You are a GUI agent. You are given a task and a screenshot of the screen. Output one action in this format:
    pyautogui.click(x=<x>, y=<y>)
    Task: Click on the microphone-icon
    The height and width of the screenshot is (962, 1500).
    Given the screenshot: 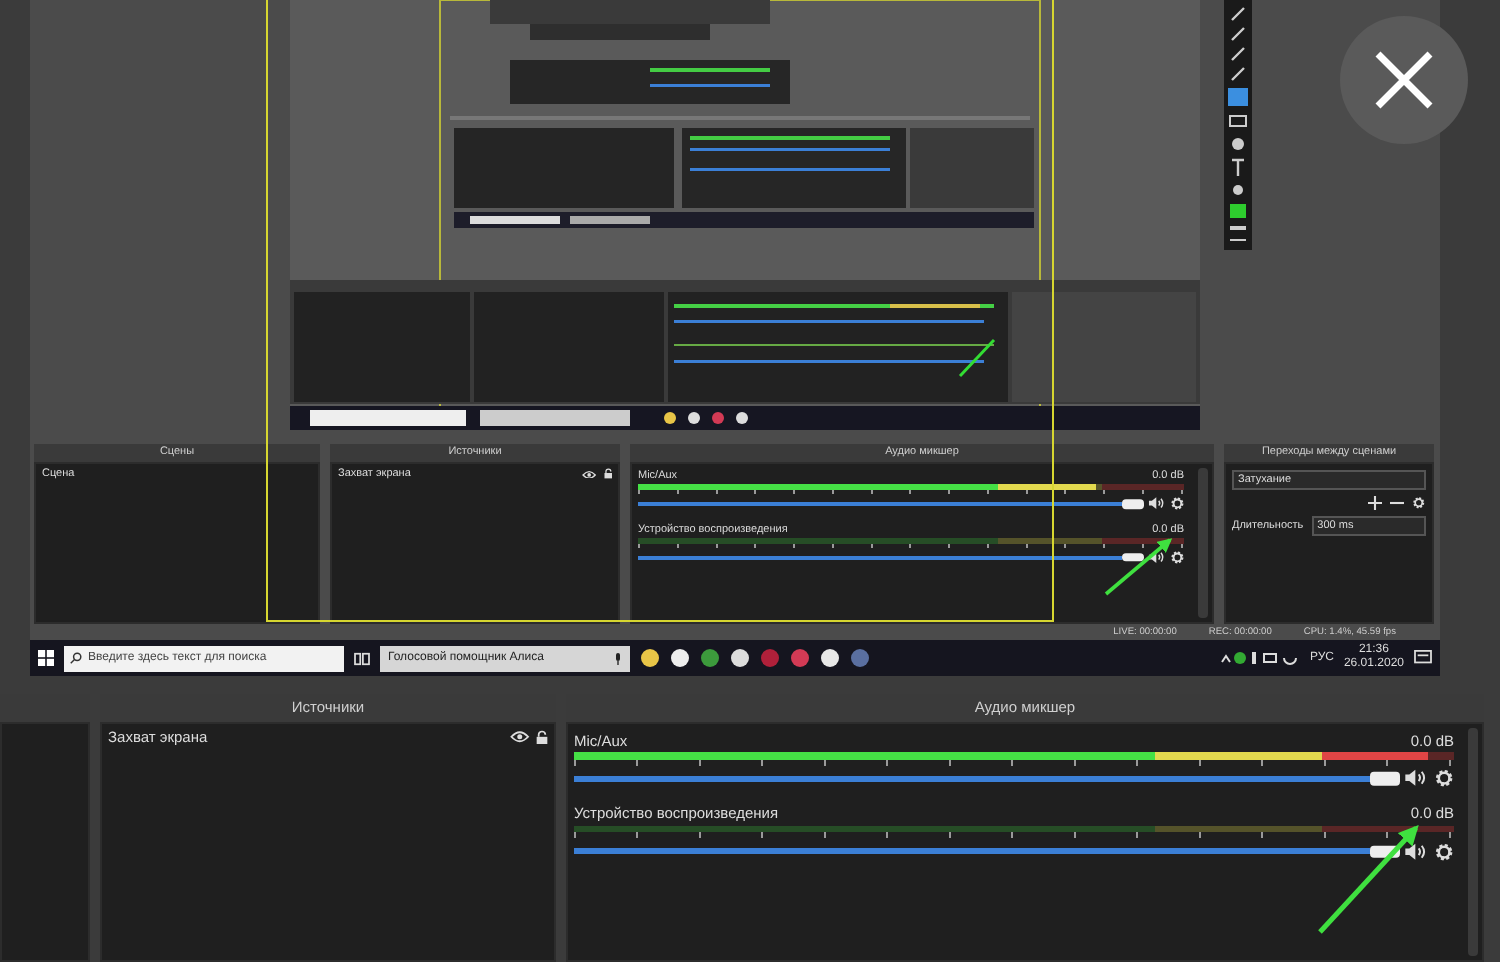 What is the action you would take?
    pyautogui.click(x=618, y=658)
    